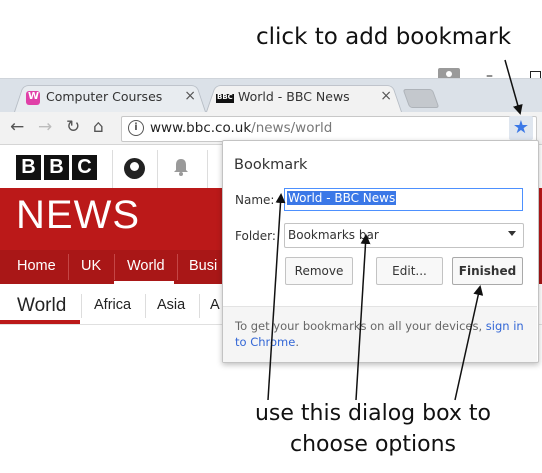  Describe the element at coordinates (276, 297) in the screenshot. I see `arrow-to-name-field` at that location.